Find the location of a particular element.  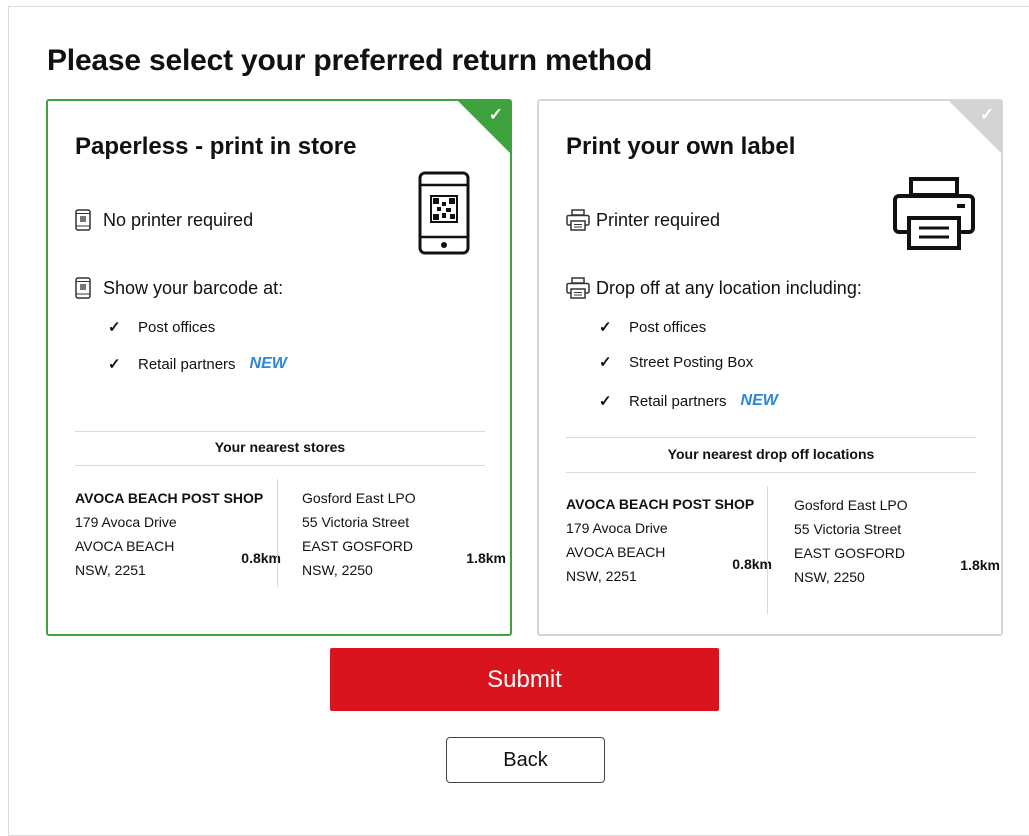

nearest-heading: Your nearest stores is located at coordinates (280, 447).